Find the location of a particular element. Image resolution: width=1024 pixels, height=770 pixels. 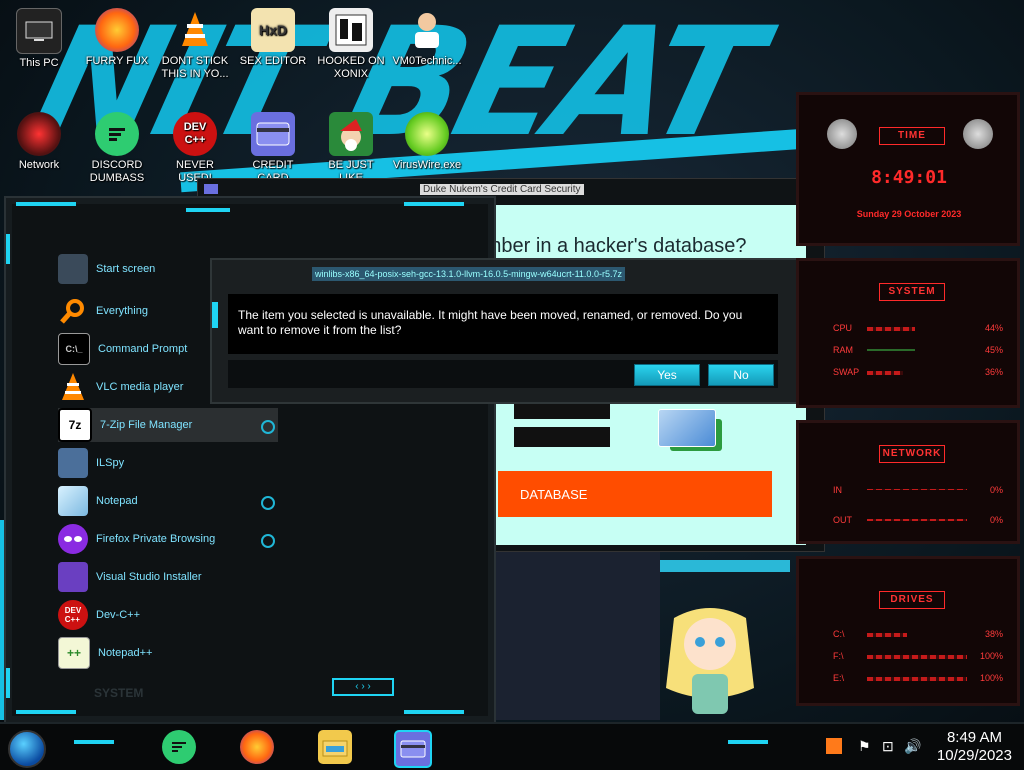

check-database-button: DATABASE is located at coordinates (635, 494).